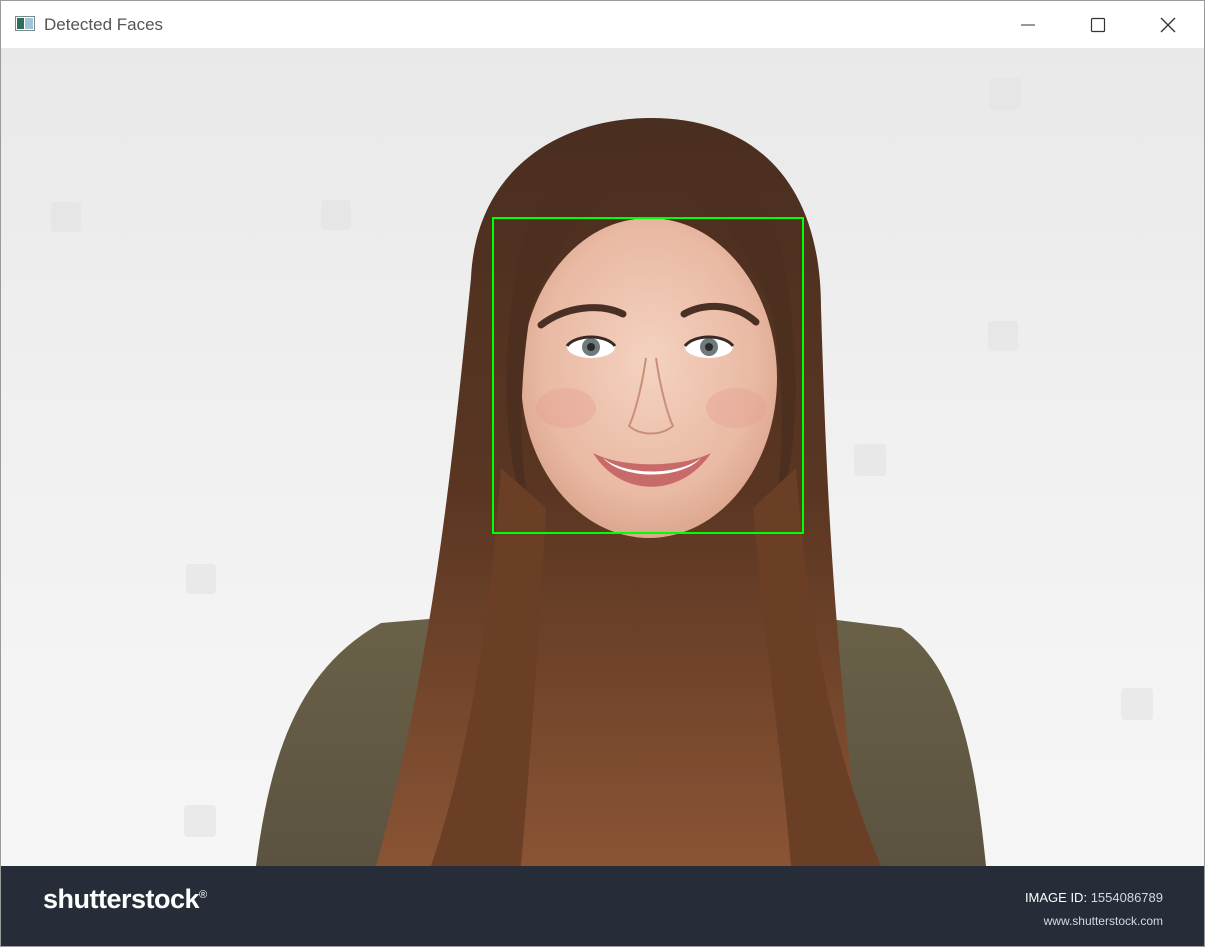 This screenshot has width=1205, height=947. I want to click on shutterstock-logo: shutterstock®, so click(125, 899).